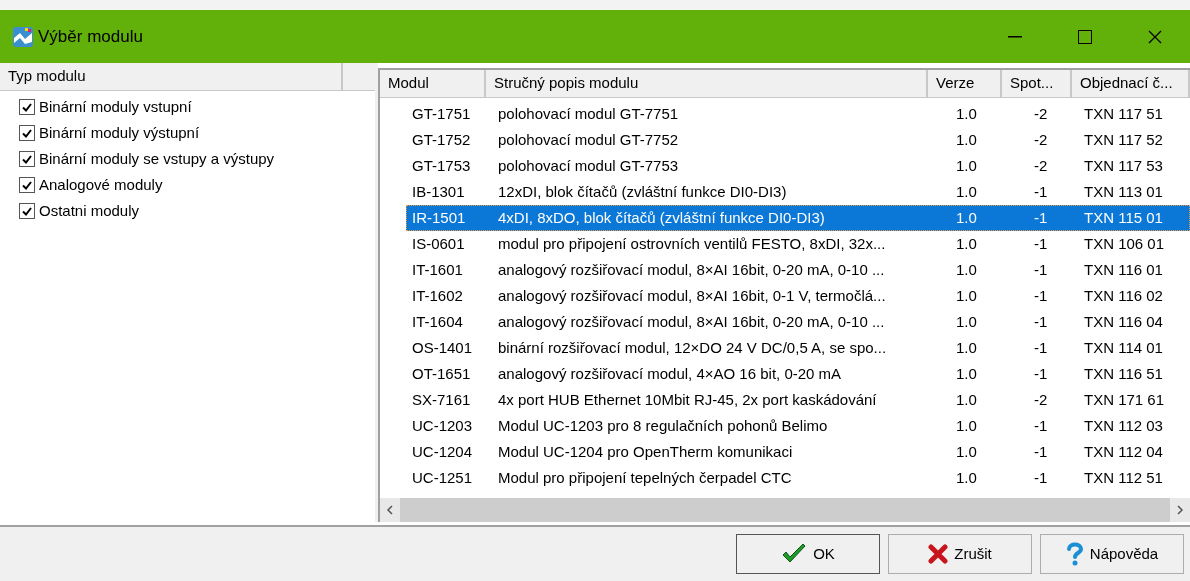 Image resolution: width=1190 pixels, height=581 pixels. What do you see at coordinates (785, 322) in the screenshot?
I see `table-row: IT-1604 analogový rozšiřovací modul, 8×AI 16bit, 0-20 mA, 0-10 ... 1.0 -1 TXN 116 04` at bounding box center [785, 322].